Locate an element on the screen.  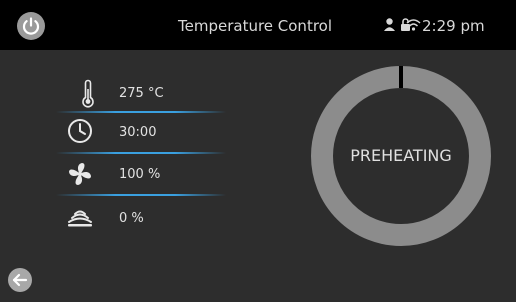
back-arrow-icon is located at coordinates (20, 280).